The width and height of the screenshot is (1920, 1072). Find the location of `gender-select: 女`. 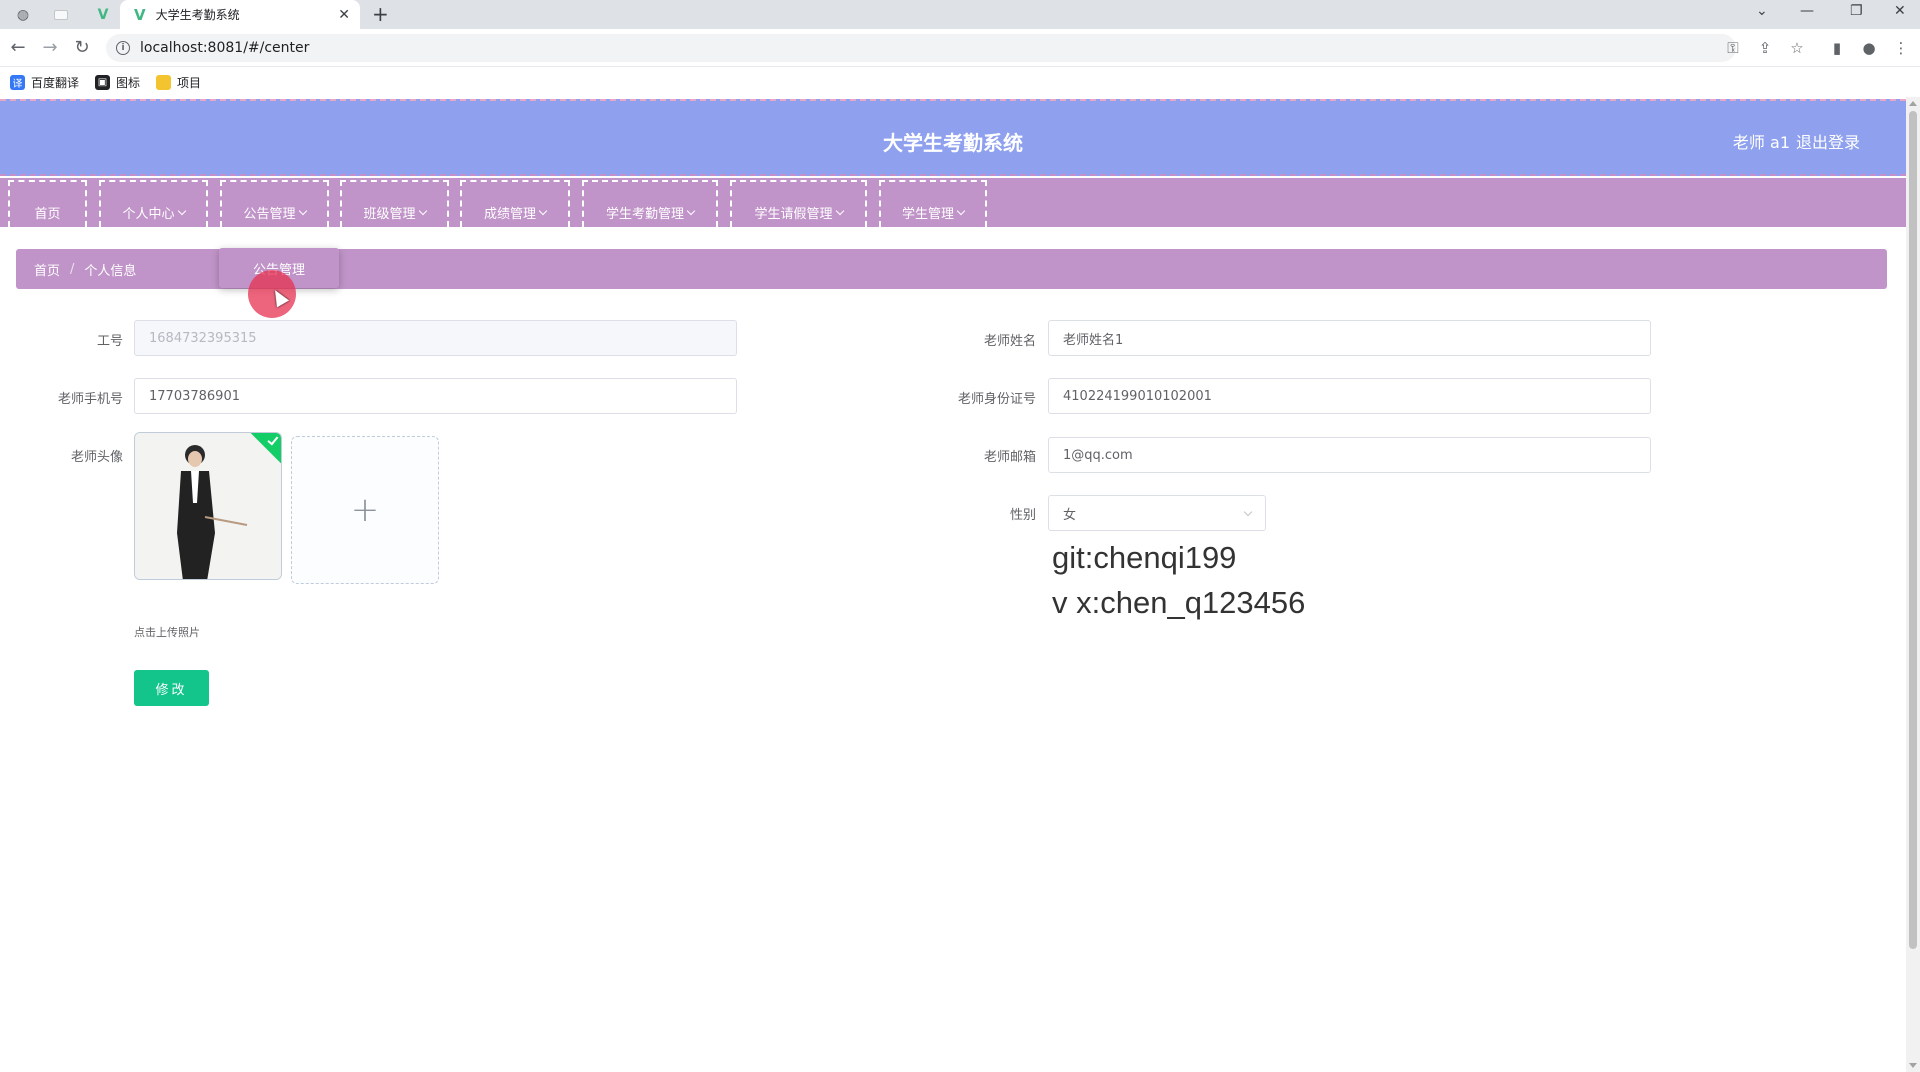

gender-select: 女 is located at coordinates (1157, 513).